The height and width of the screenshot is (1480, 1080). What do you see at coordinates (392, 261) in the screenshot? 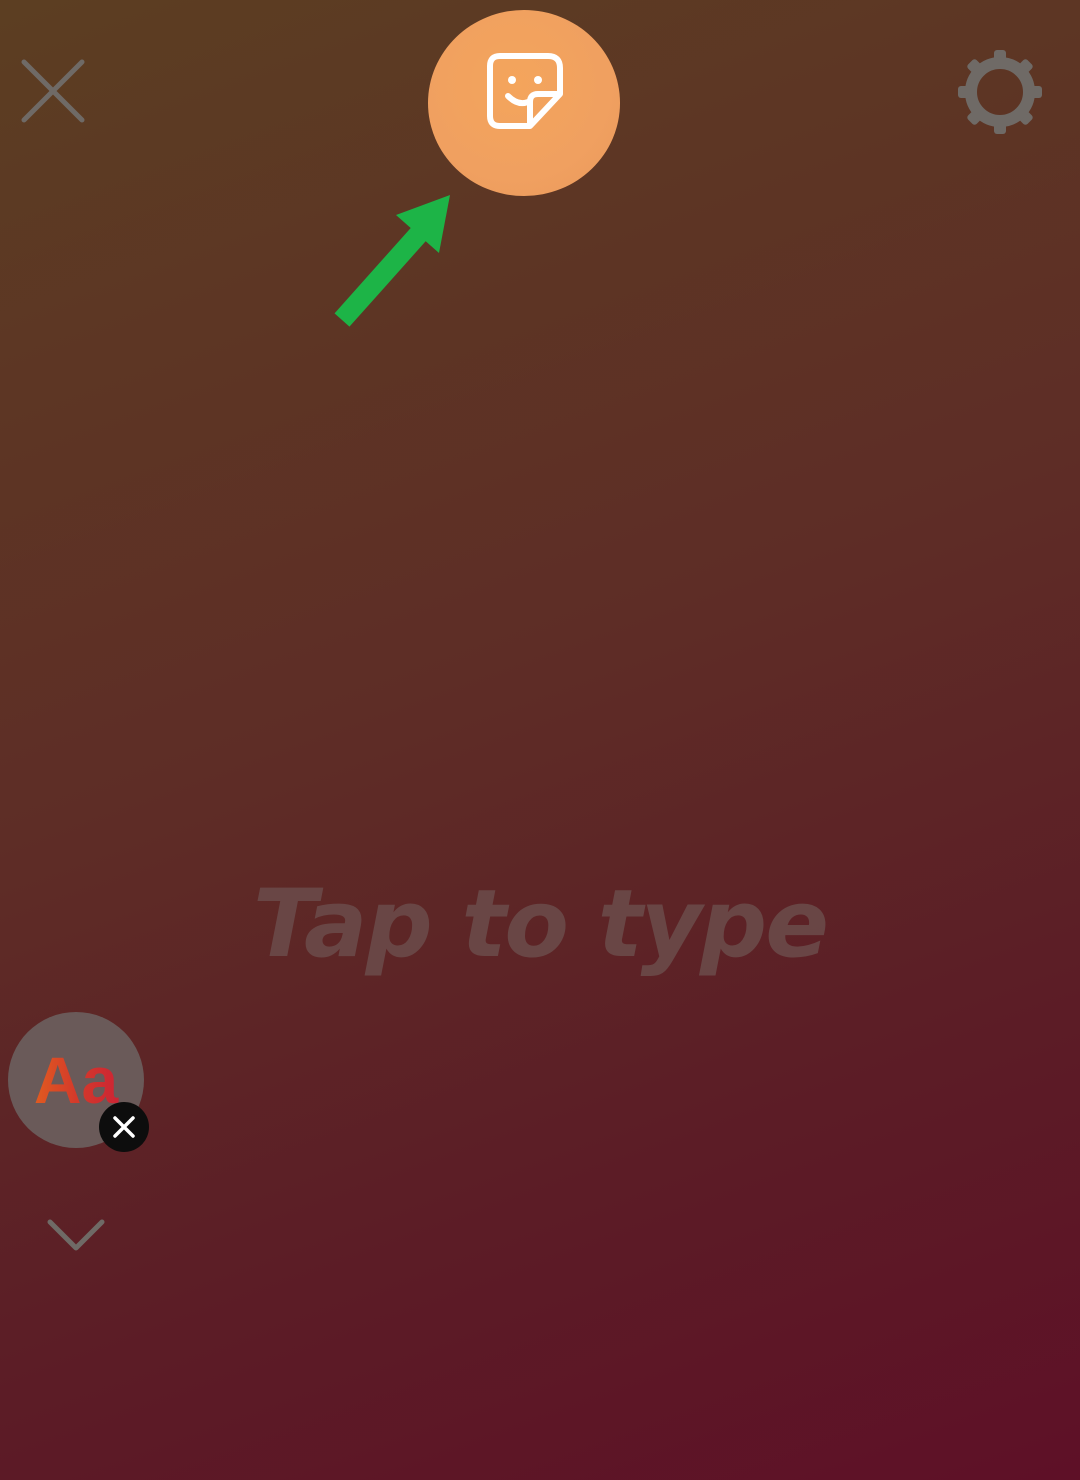
I see `pointer-arrow-icon` at bounding box center [392, 261].